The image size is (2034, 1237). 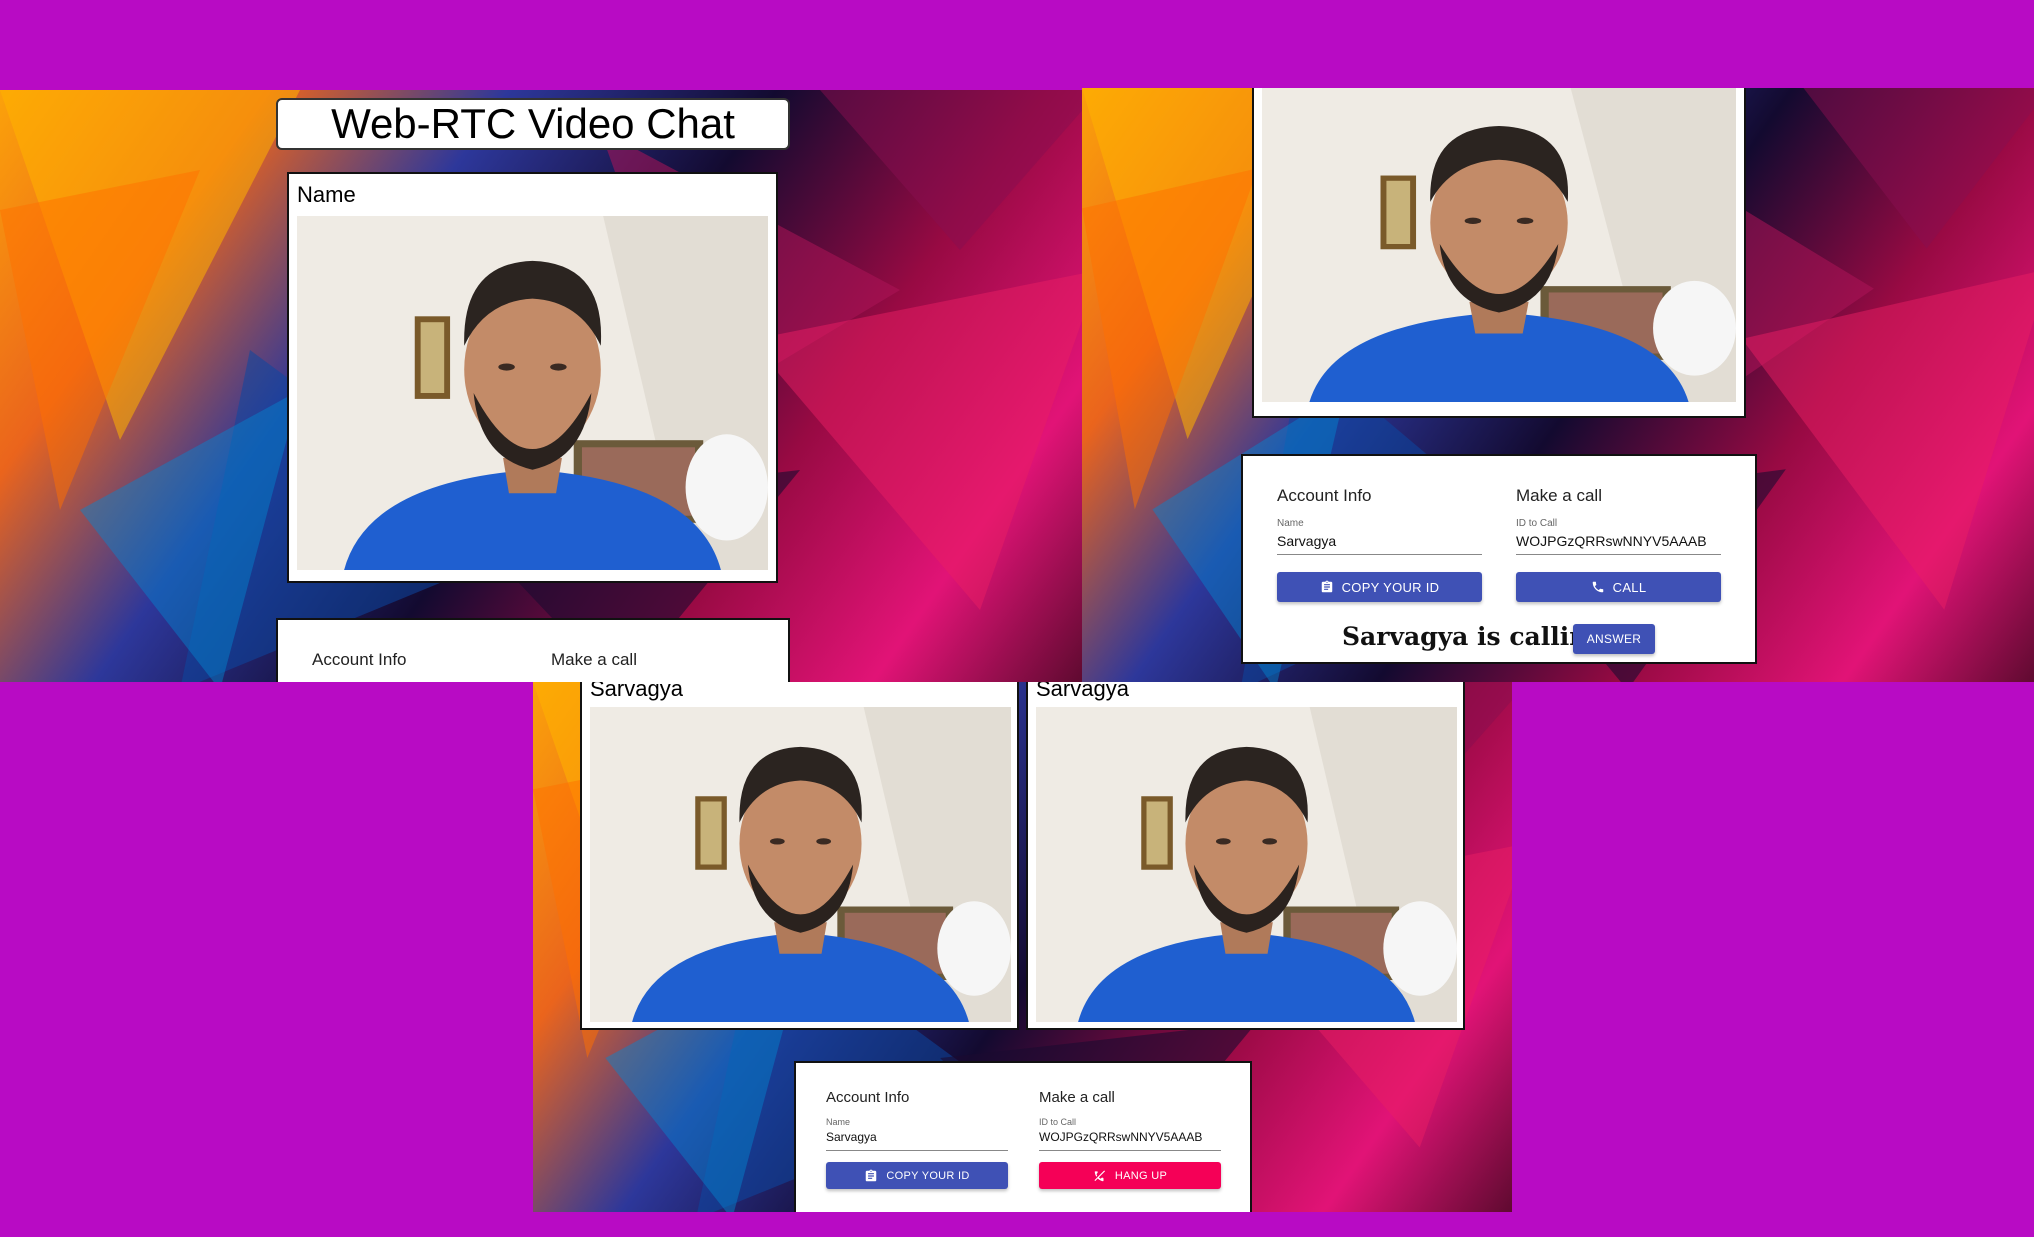 I want to click on phone-disabled-icon, so click(x=1099, y=1175).